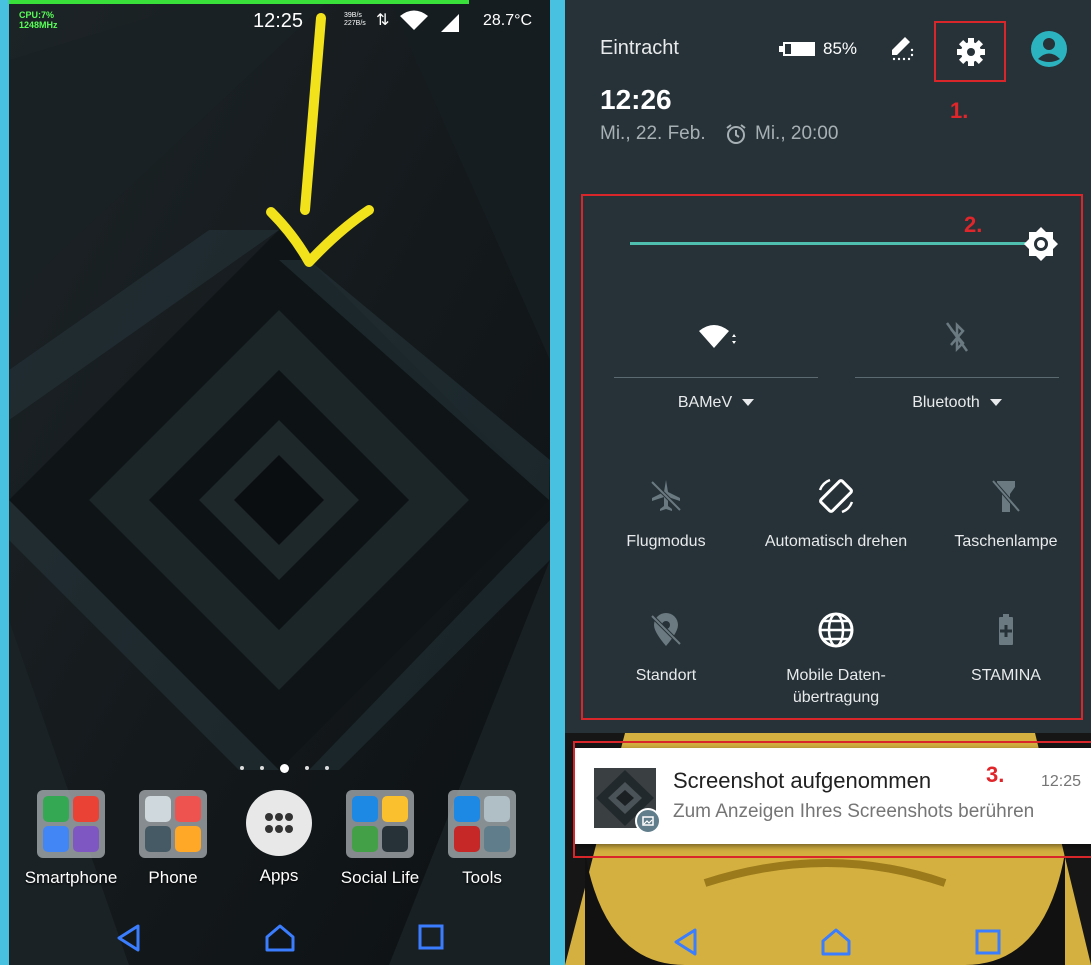  I want to click on dock-smartphone: Smartphone, so click(71, 839).